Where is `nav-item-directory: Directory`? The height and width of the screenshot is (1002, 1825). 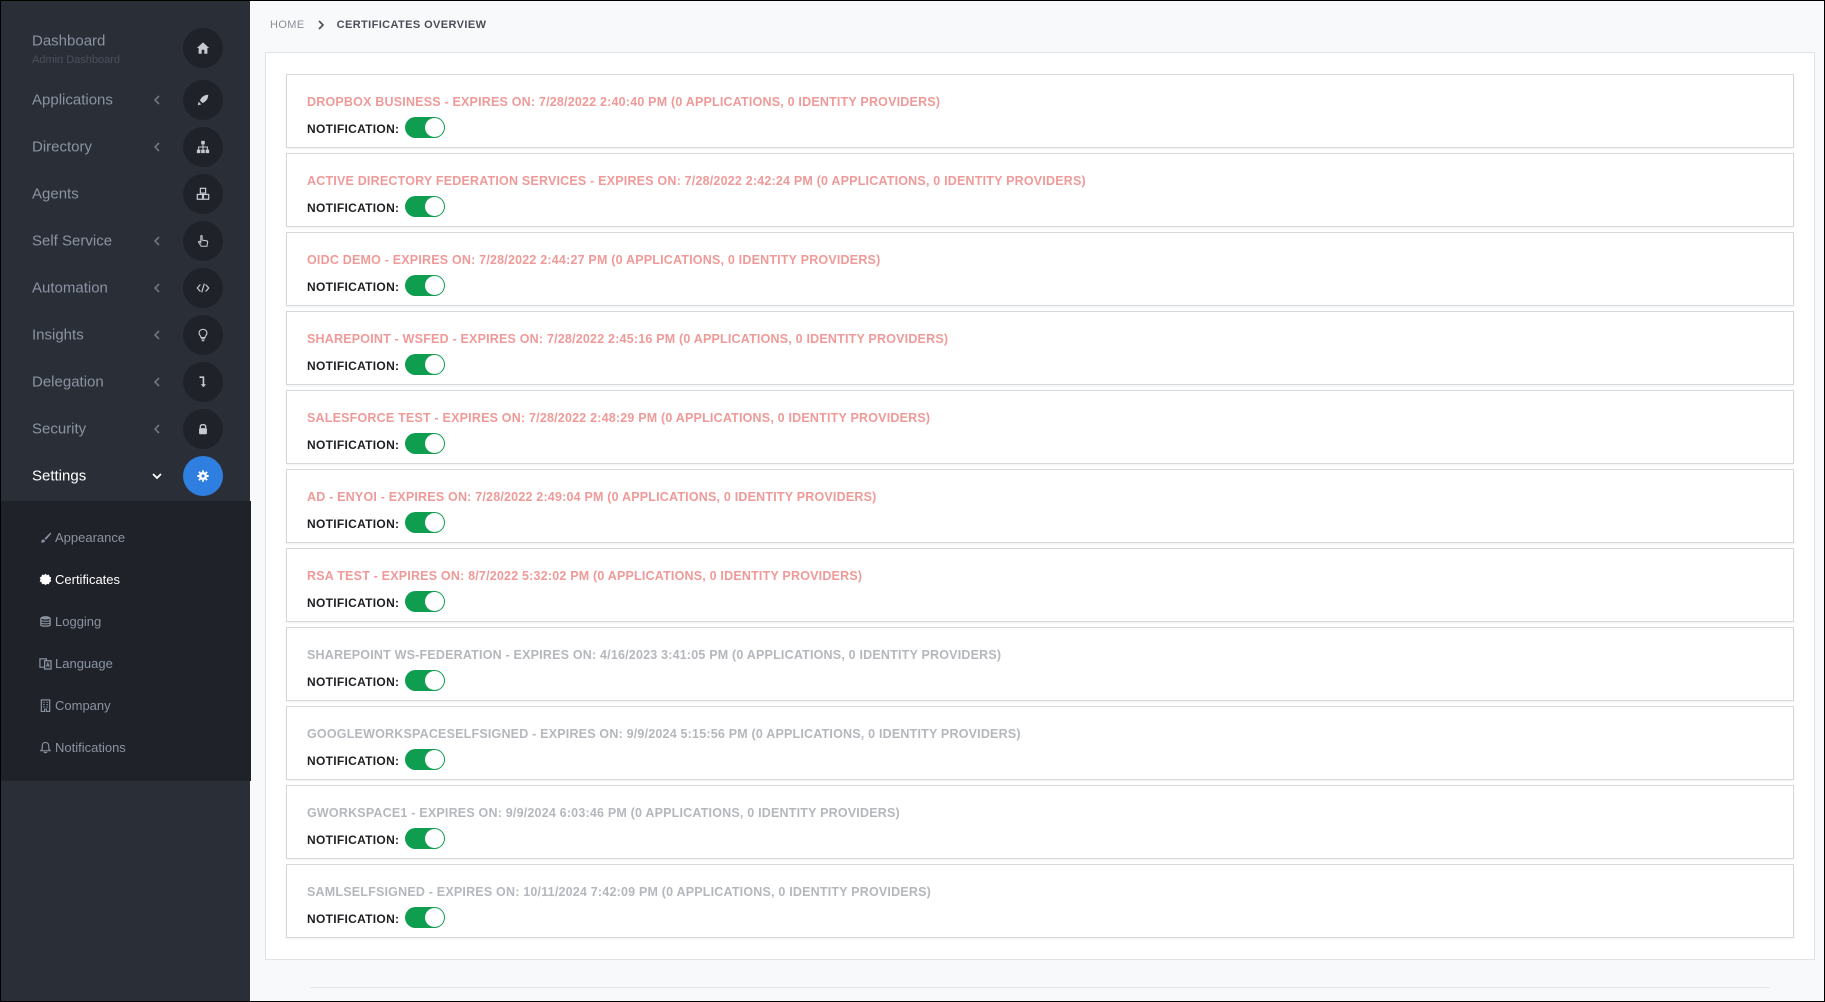
nav-item-directory: Directory is located at coordinates (126, 146).